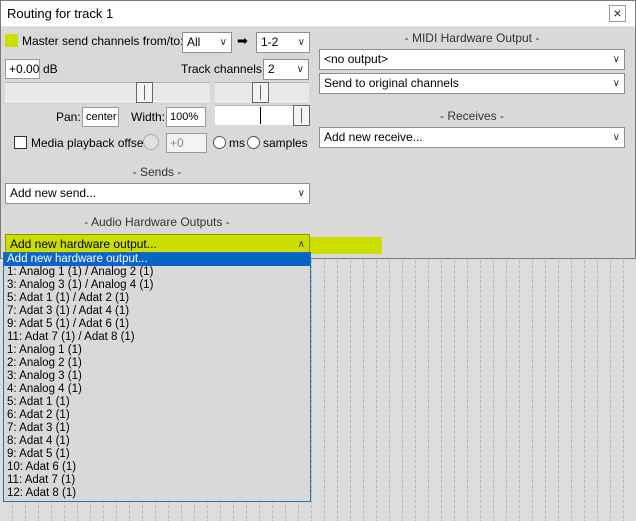  I want to click on width-slider-thumb, so click(301, 115).